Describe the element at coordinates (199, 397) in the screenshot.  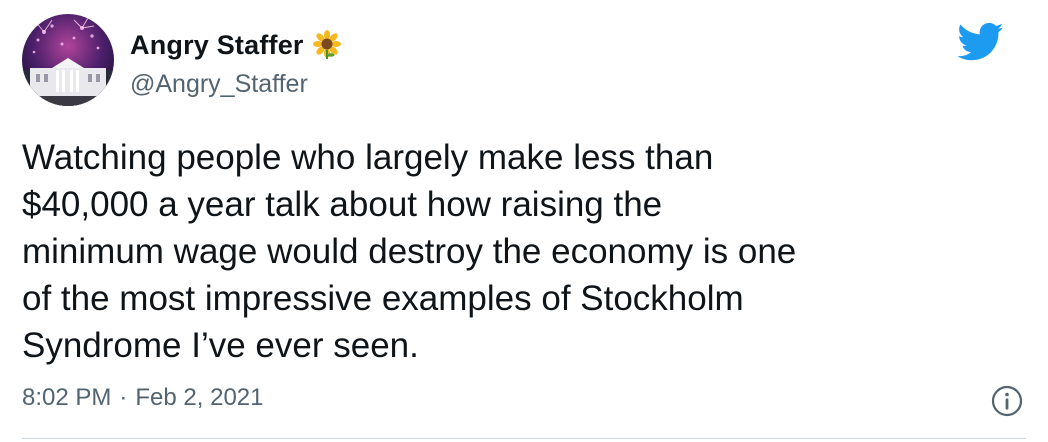
I see `tweet-date: Feb 2, 2021` at that location.